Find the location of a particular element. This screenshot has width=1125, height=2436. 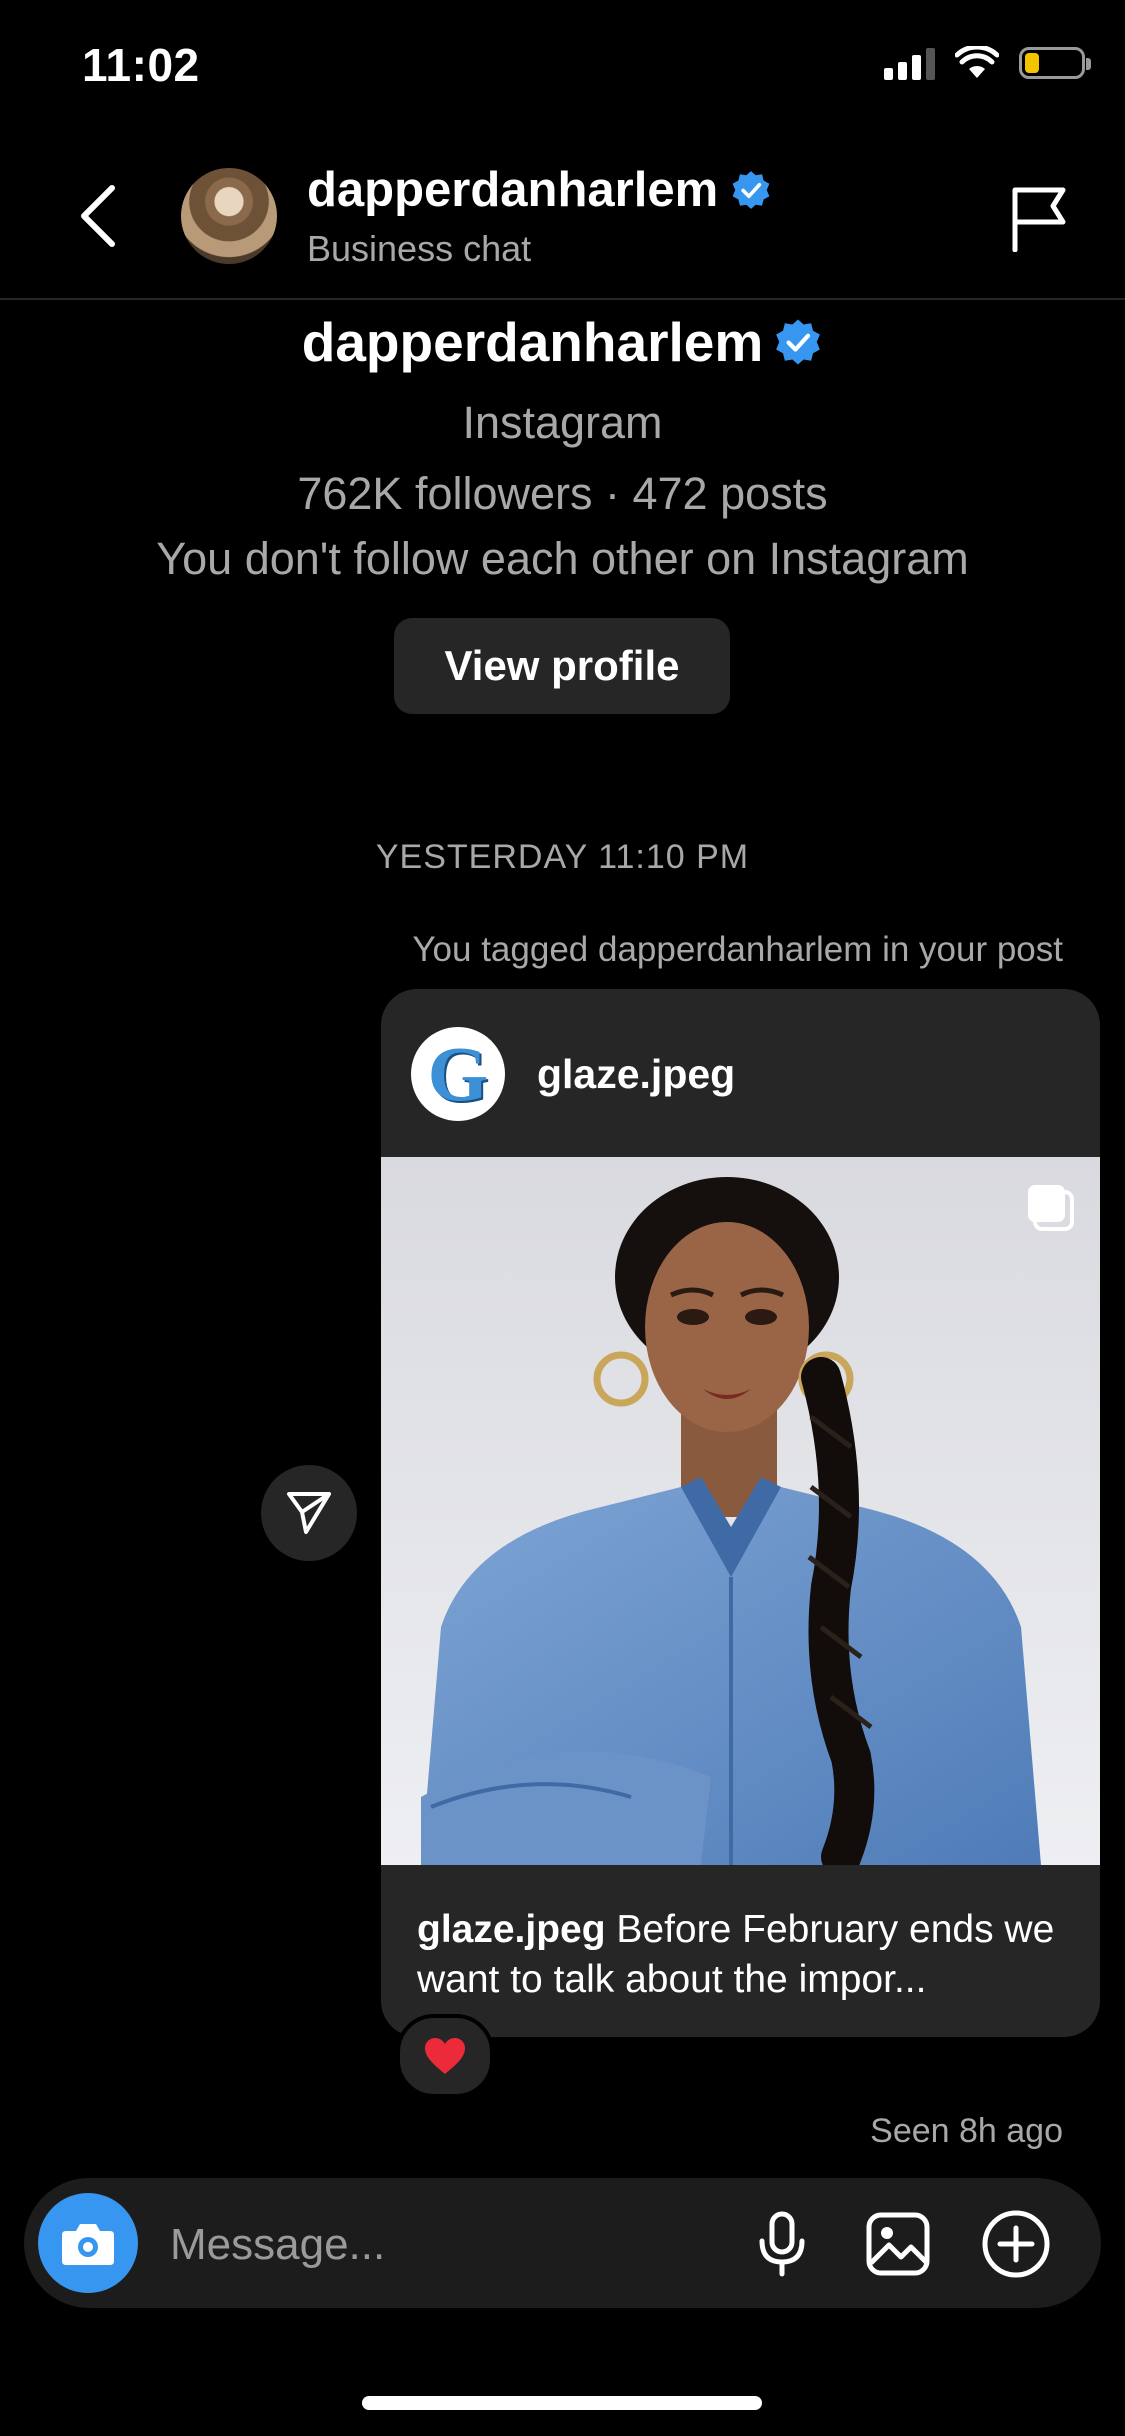

more-options-button is located at coordinates (1016, 2244).